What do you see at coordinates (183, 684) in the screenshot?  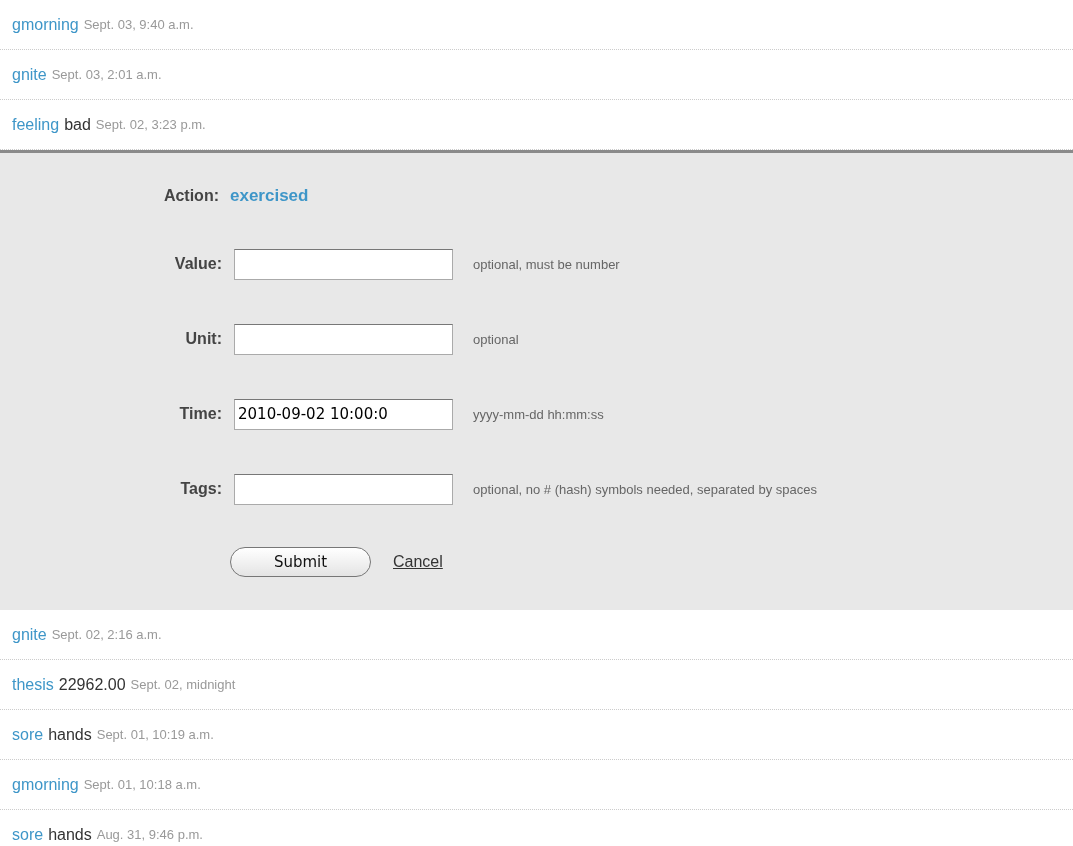 I see `entry-time: Sept. 02, midnight` at bounding box center [183, 684].